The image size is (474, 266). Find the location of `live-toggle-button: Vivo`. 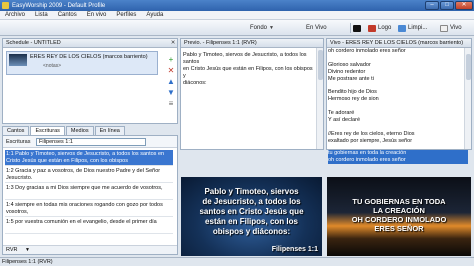

live-toggle-button: Vivo is located at coordinates (451, 28).